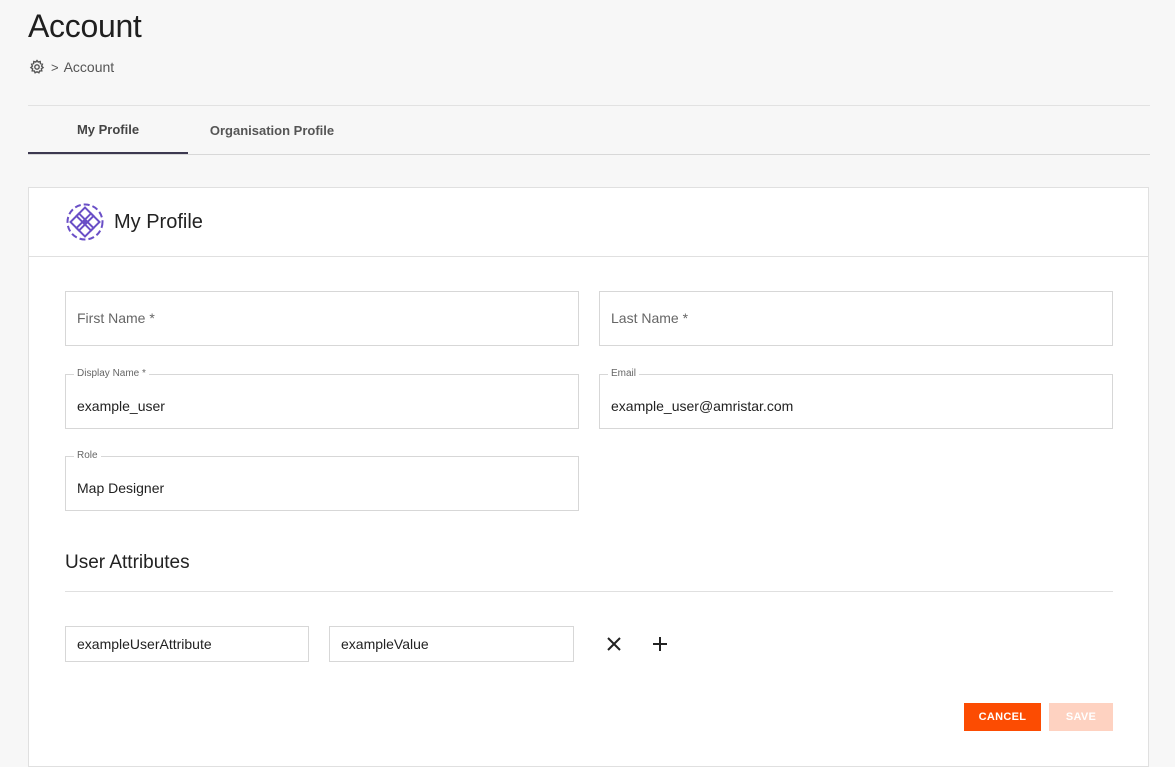  What do you see at coordinates (702, 406) in the screenshot?
I see `email-value: example_user@amristar.com` at bounding box center [702, 406].